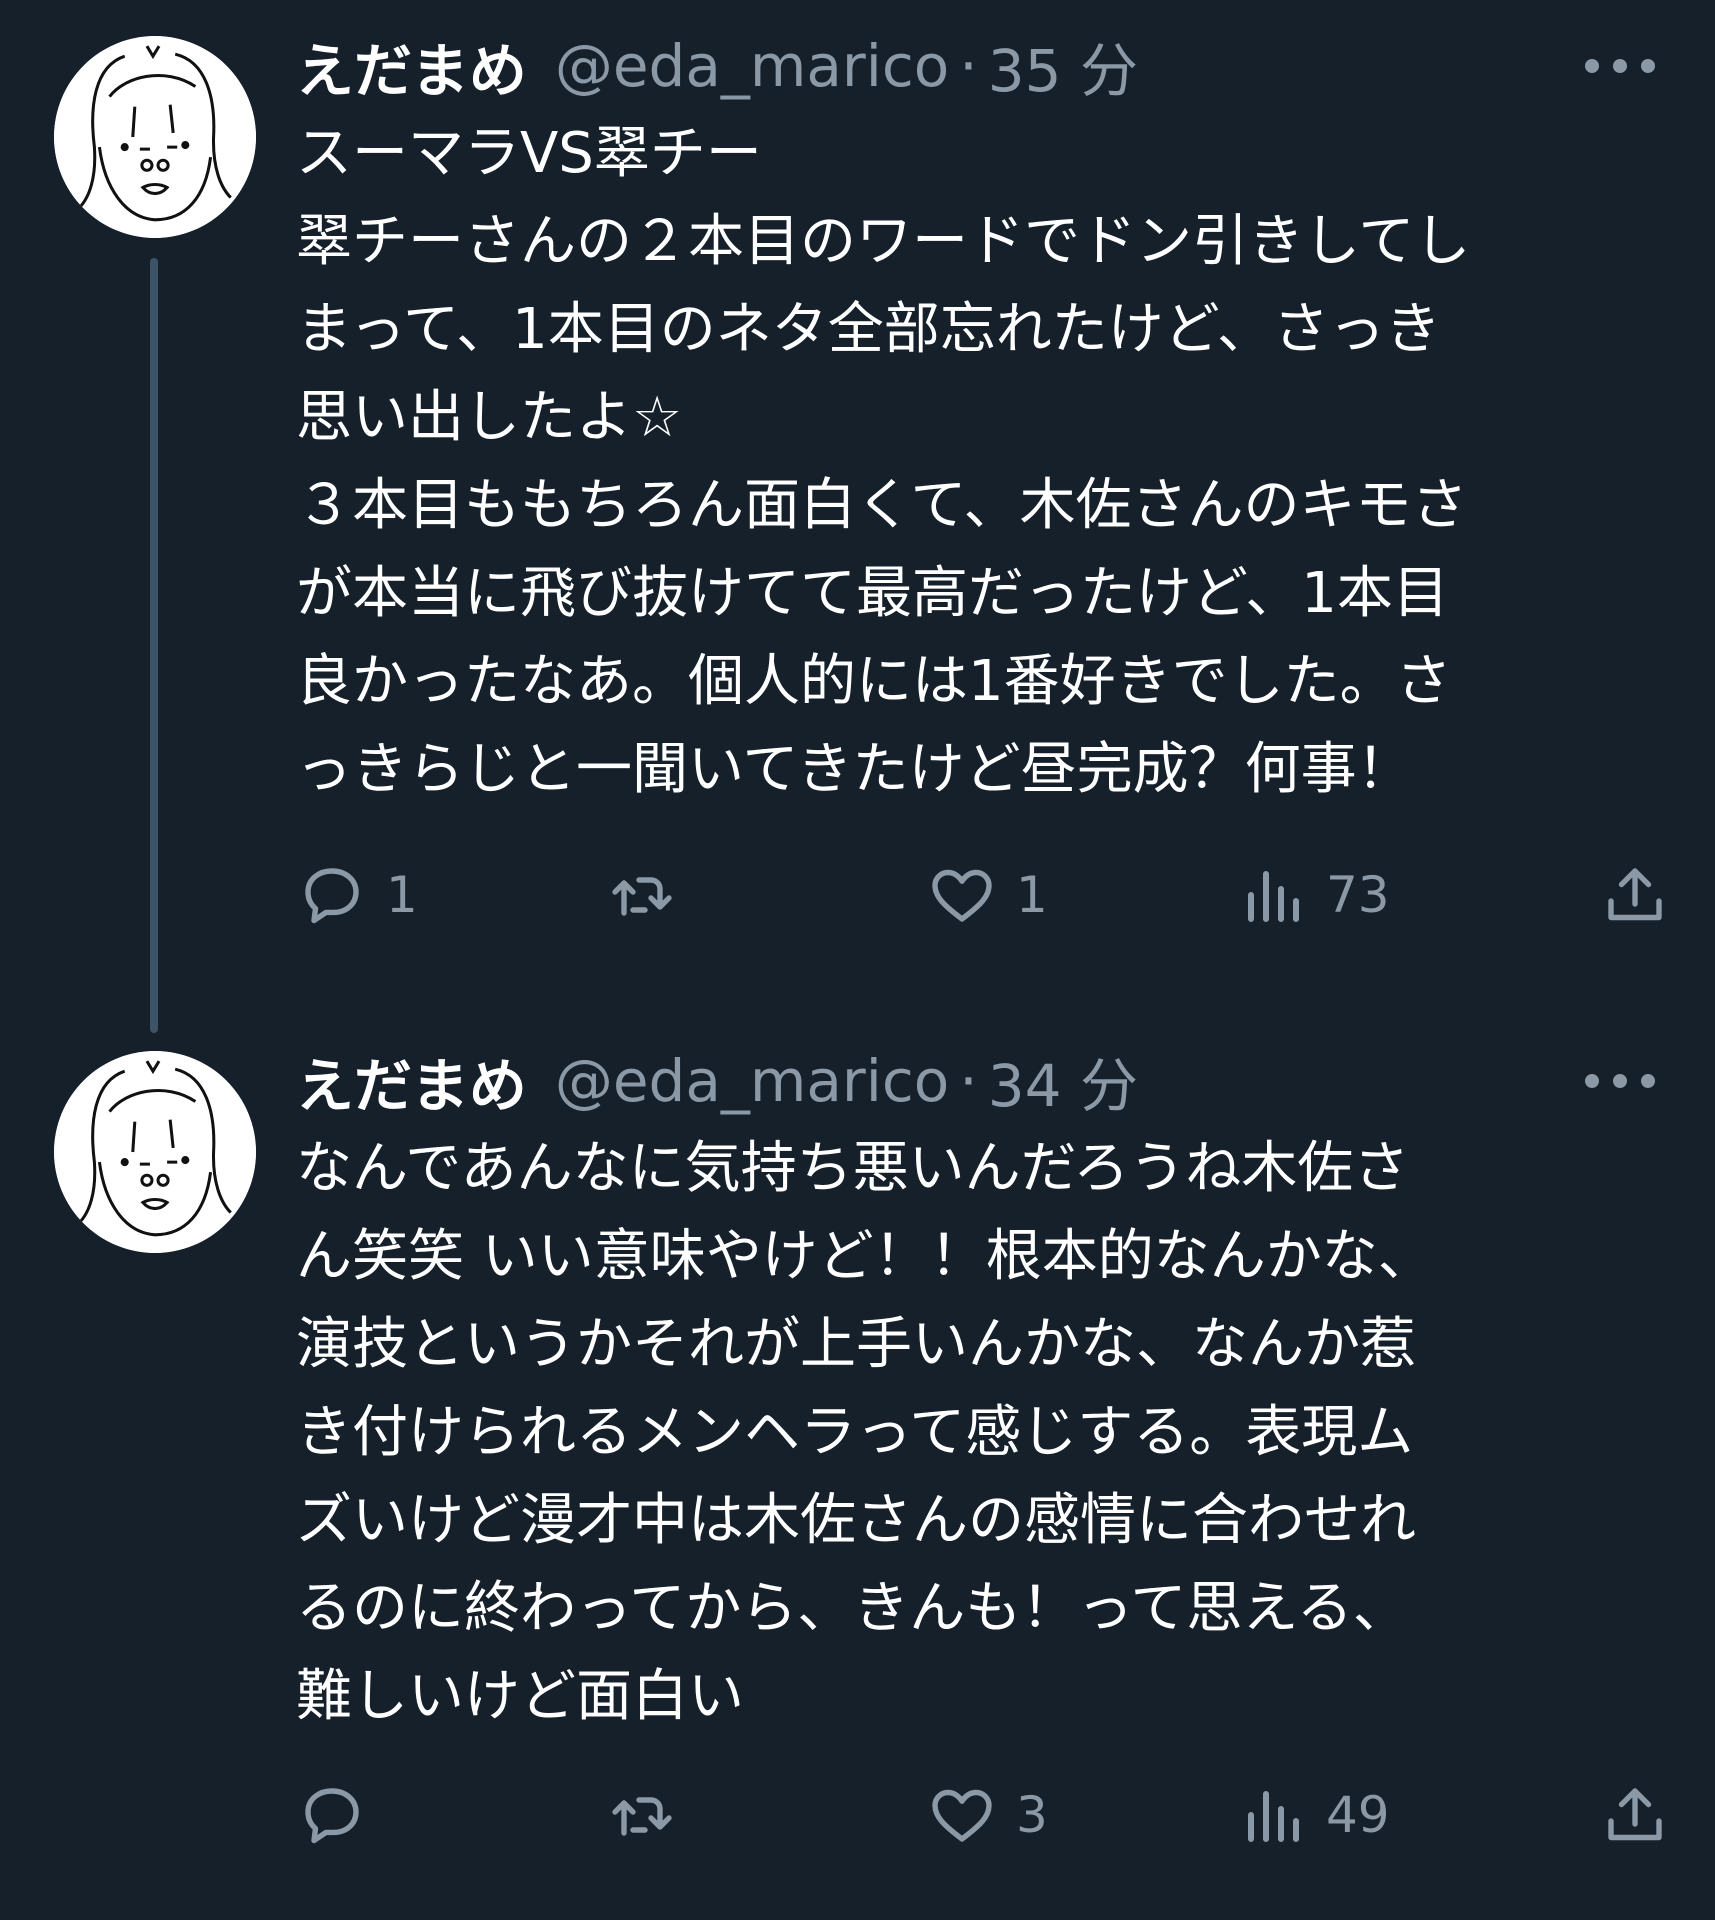 The width and height of the screenshot is (1715, 1920). Describe the element at coordinates (874, 681) in the screenshot. I see `tweet-text-line: 良かったなあ。個人的には1番好きでした。さ` at that location.